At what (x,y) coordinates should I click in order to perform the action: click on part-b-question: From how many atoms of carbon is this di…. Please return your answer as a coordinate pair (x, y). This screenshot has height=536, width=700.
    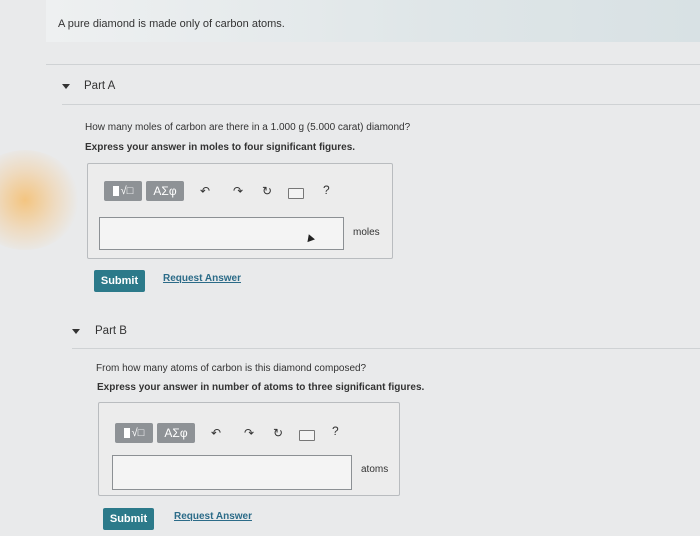
    Looking at the image, I should click on (231, 368).